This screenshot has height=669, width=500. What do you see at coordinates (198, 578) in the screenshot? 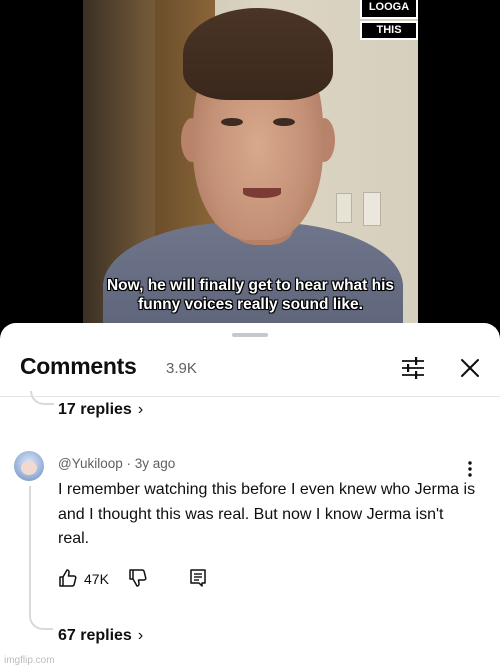
I see `reply-icon` at bounding box center [198, 578].